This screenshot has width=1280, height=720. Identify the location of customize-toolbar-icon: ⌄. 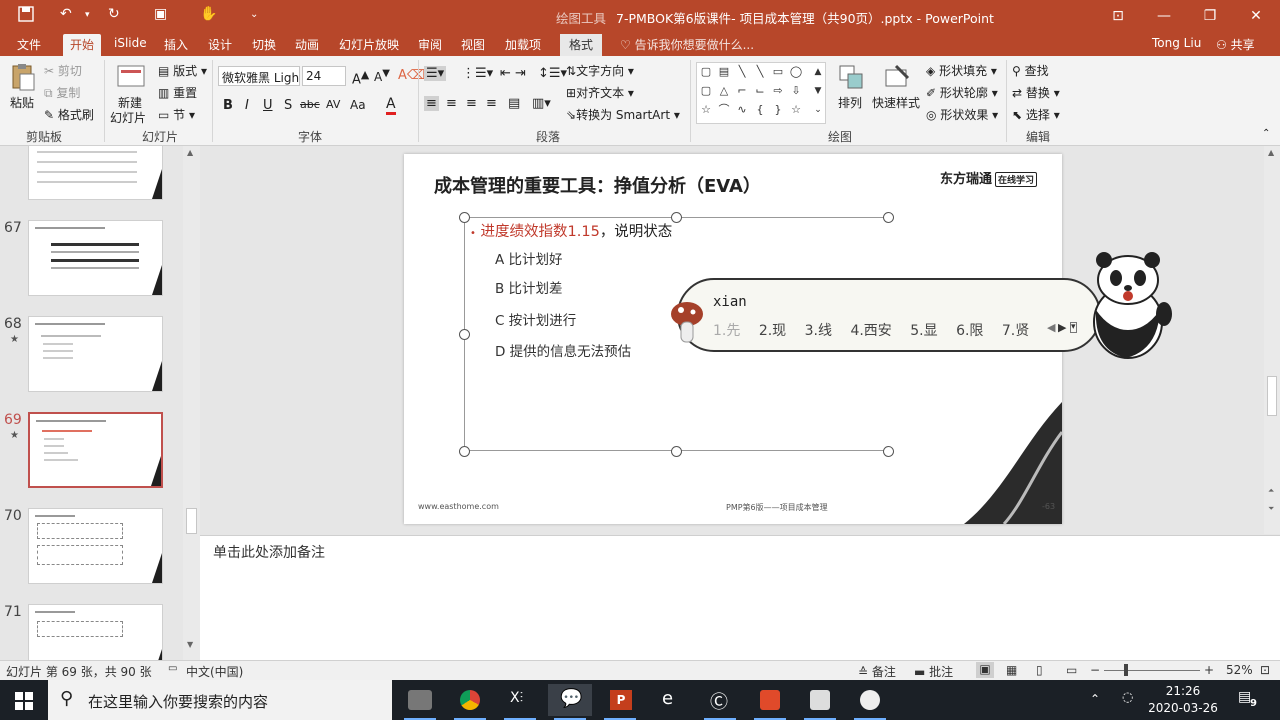
(254, 14).